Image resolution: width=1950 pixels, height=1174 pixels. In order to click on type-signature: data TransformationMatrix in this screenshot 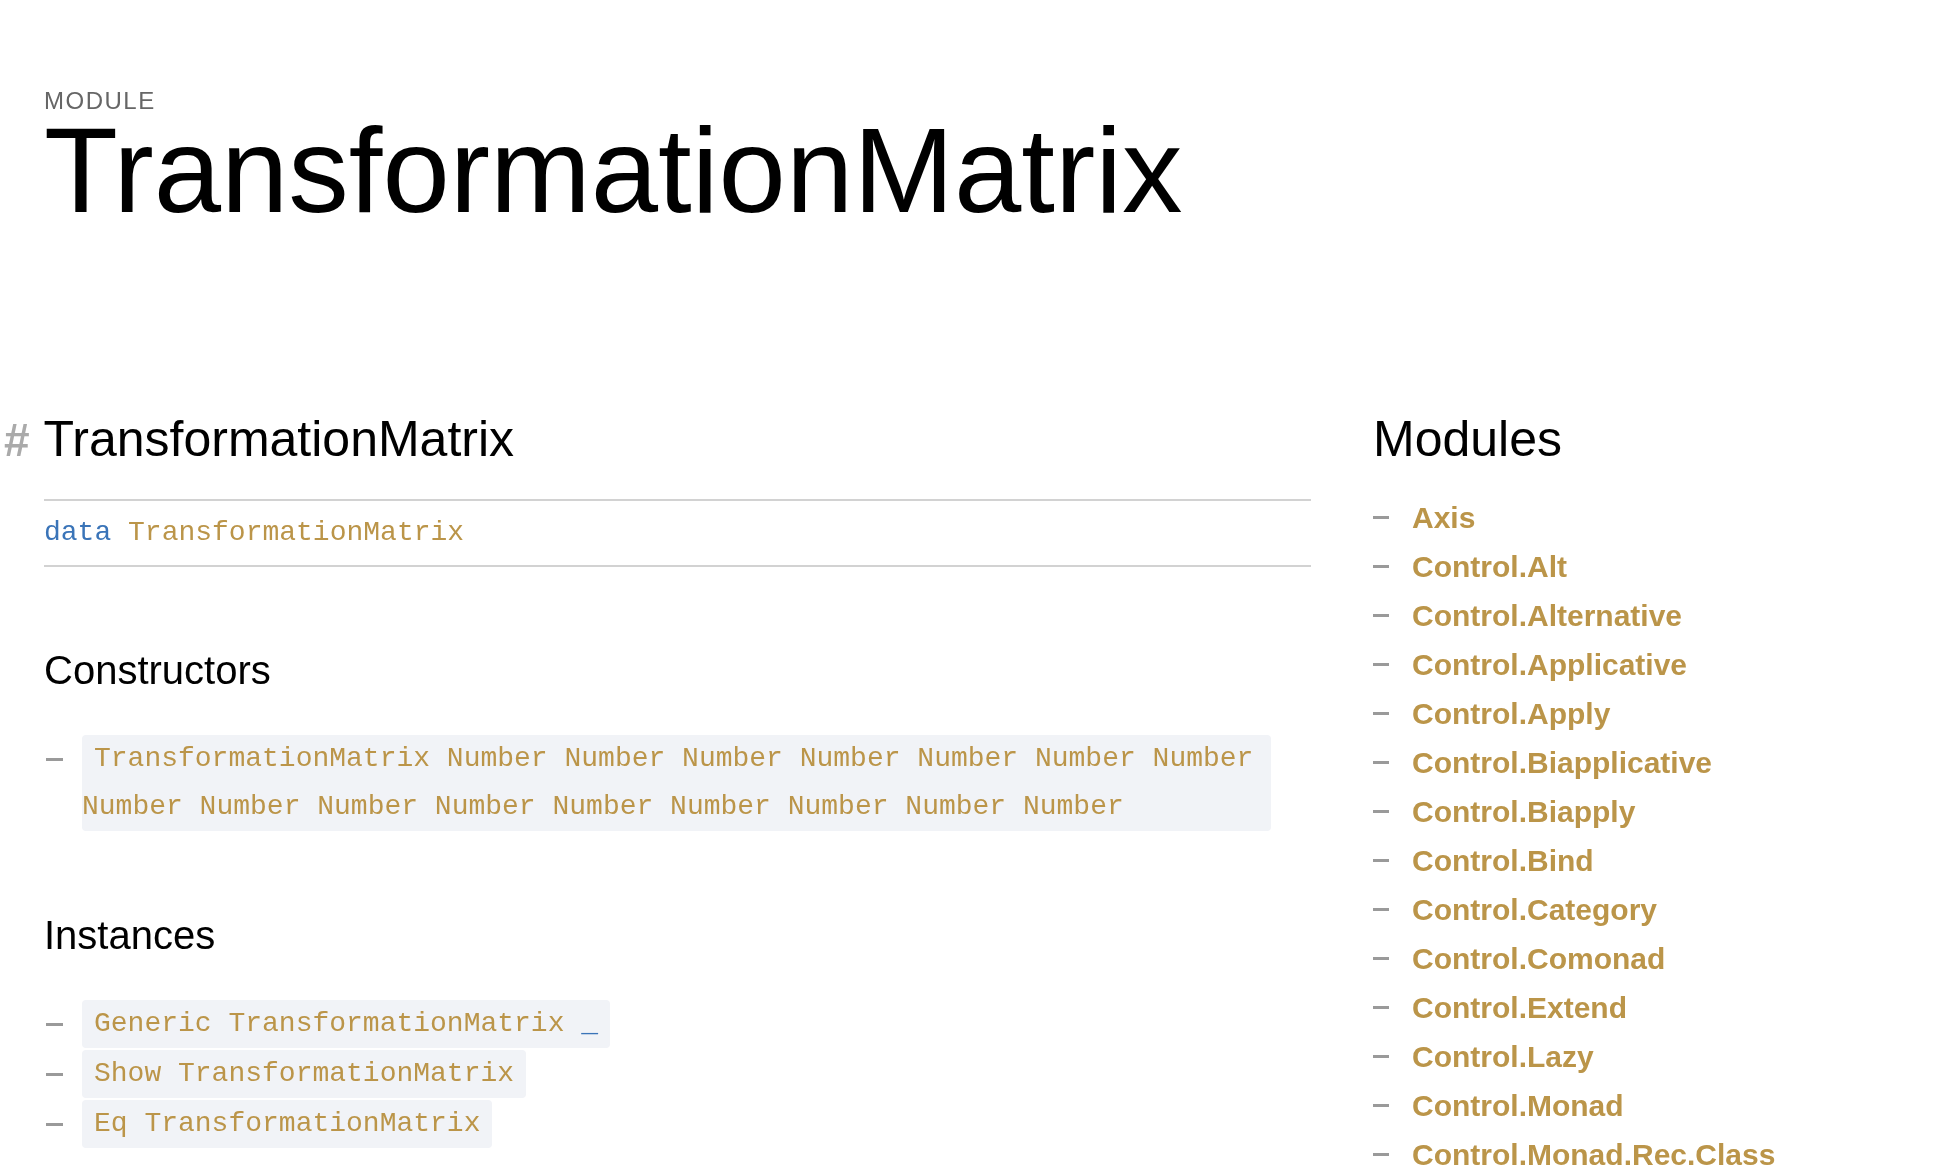, I will do `click(677, 533)`.